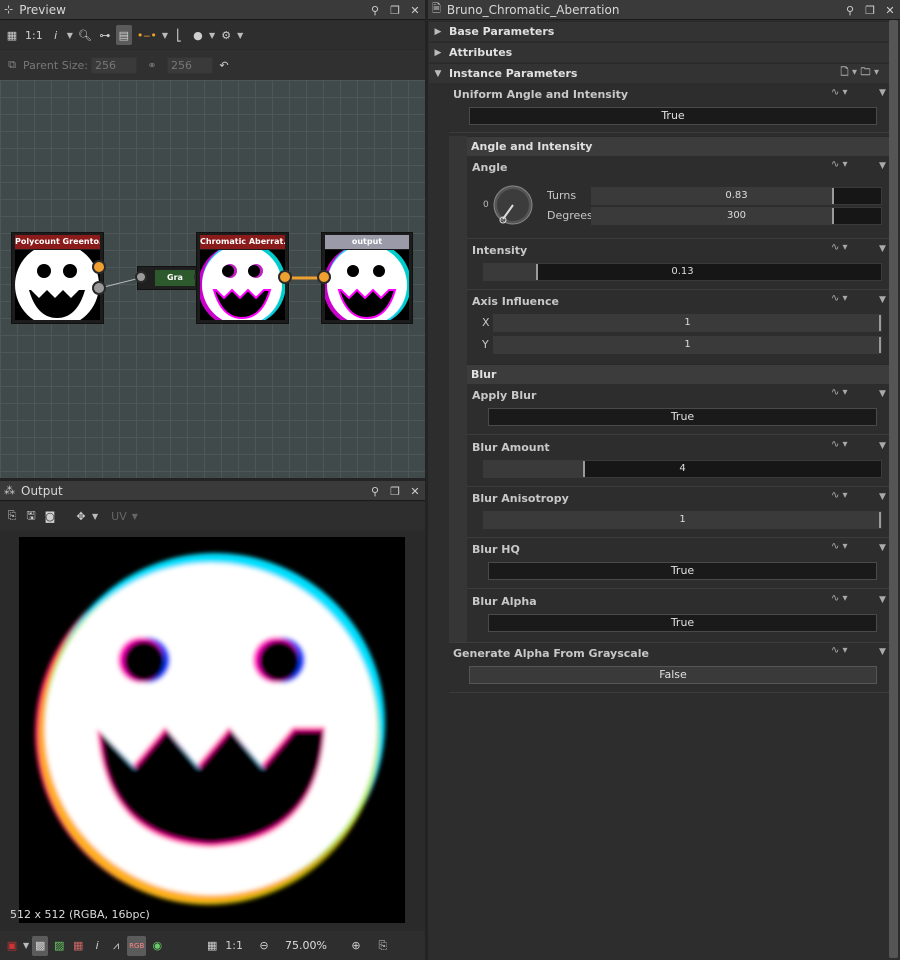 This screenshot has width=900, height=960. Describe the element at coordinates (673, 116) in the screenshot. I see `uniform-toggle: True` at that location.